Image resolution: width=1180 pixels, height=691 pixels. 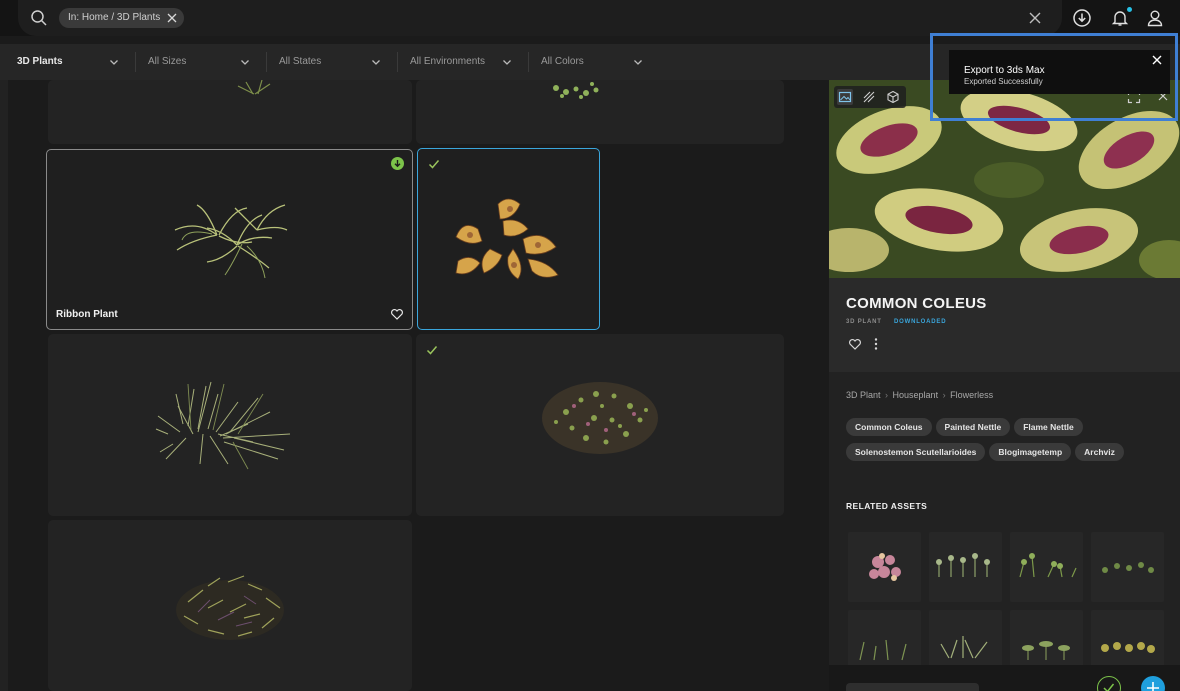 I want to click on filter-environment-label: All Environments, so click(x=448, y=61).